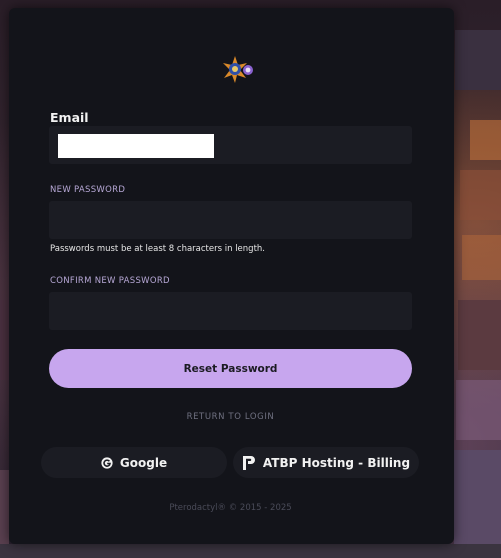 The width and height of the screenshot is (501, 558). I want to click on email-value-redacted, so click(136, 146).